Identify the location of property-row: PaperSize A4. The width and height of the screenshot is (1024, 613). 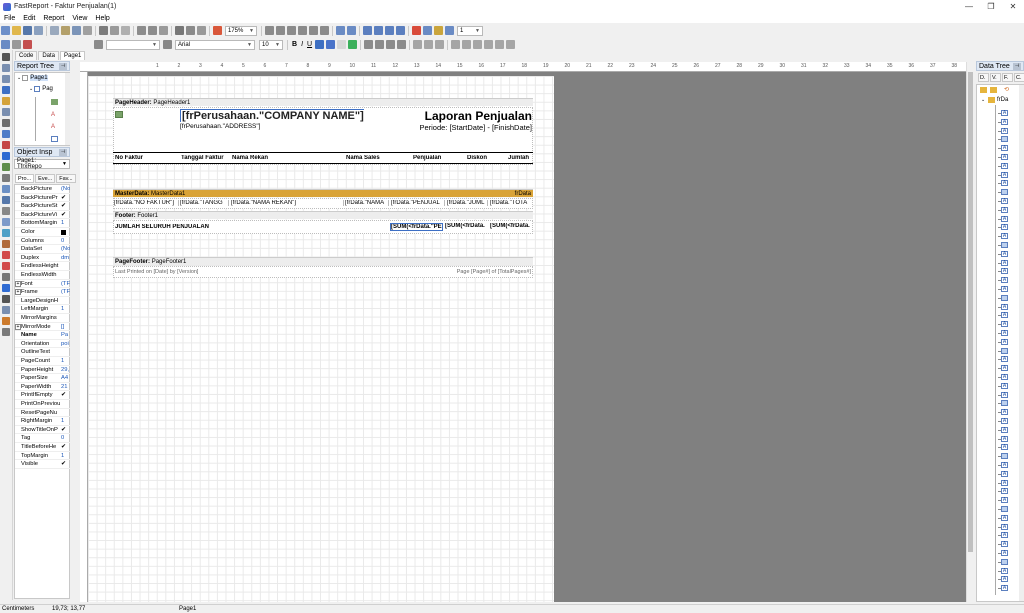
(42, 378).